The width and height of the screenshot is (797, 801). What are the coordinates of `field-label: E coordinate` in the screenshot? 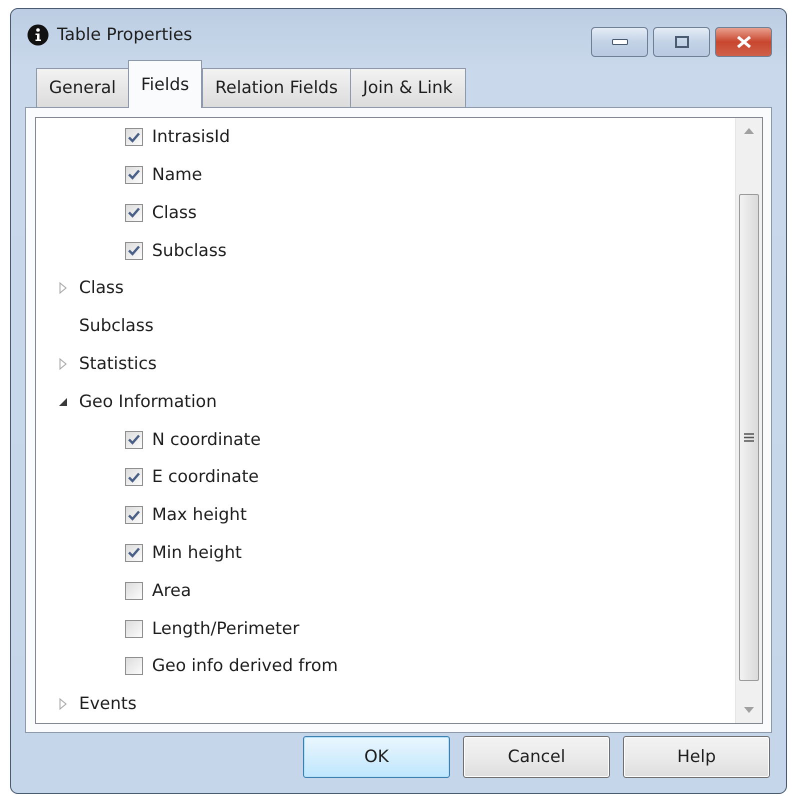 It's located at (205, 477).